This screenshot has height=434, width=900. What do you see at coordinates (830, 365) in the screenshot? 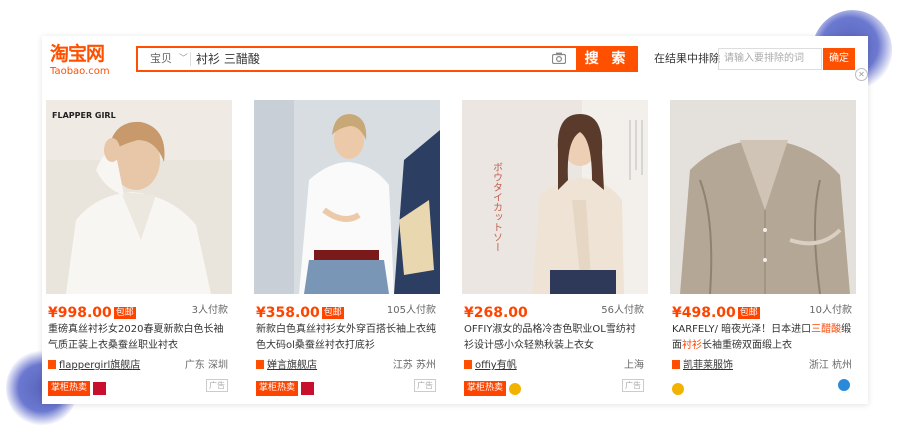
I see `shop-location: 浙江 杭州` at bounding box center [830, 365].